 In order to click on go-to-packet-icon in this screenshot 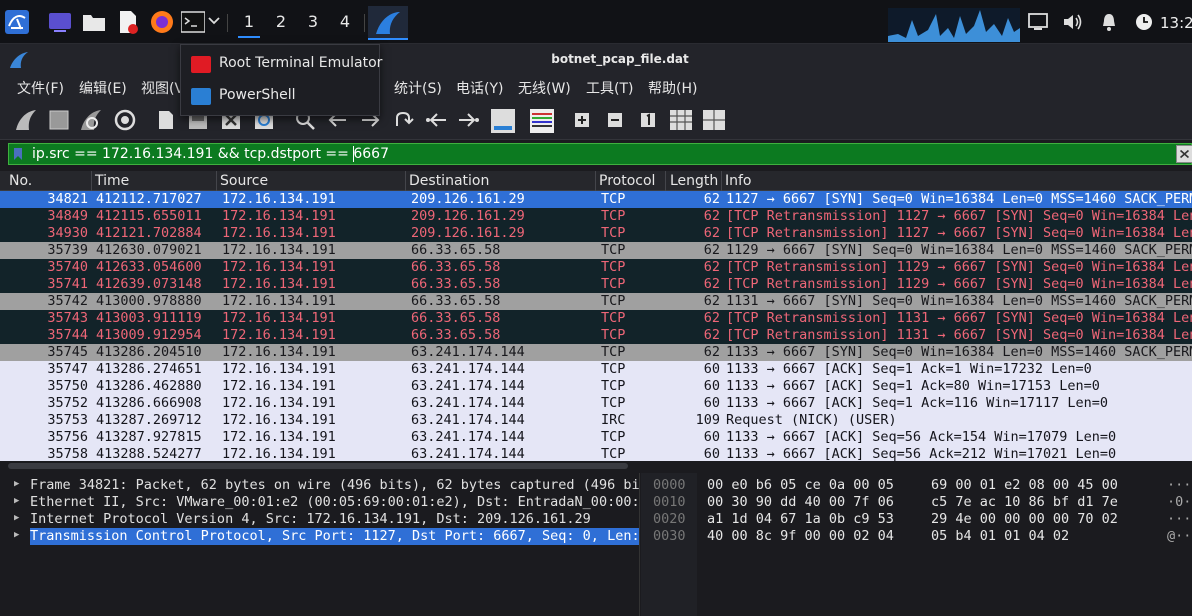, I will do `click(403, 120)`.